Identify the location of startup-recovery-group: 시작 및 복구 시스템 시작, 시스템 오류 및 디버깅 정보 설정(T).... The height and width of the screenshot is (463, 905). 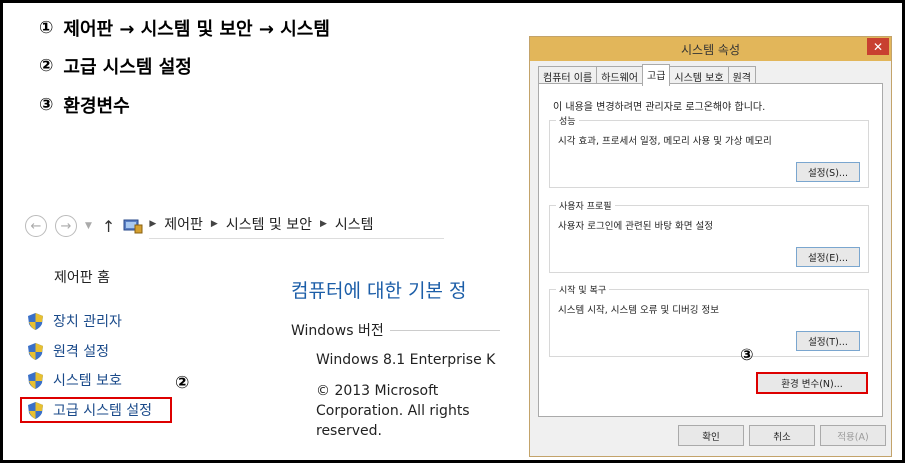
(709, 320).